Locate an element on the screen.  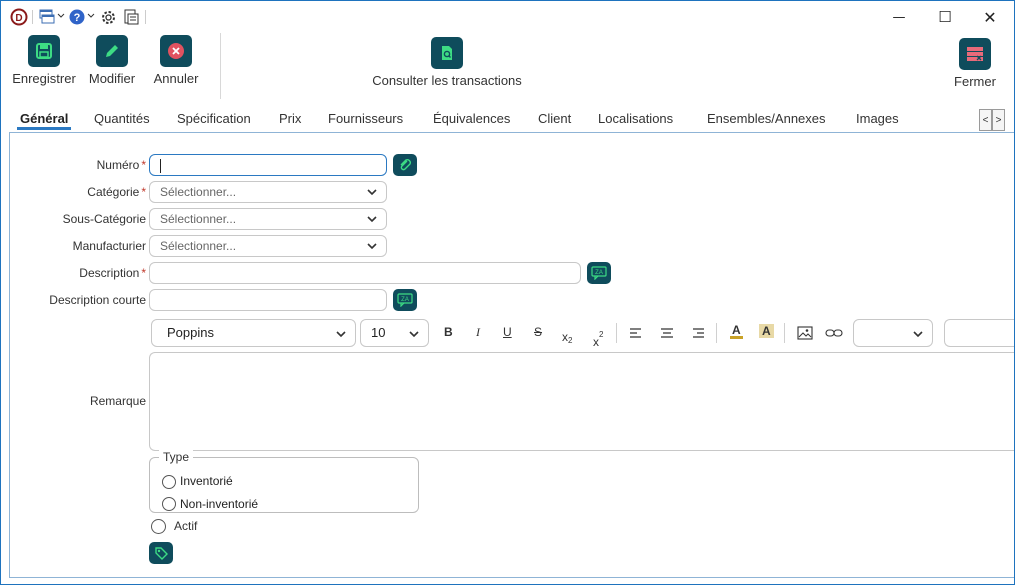
description-input is located at coordinates (365, 273).